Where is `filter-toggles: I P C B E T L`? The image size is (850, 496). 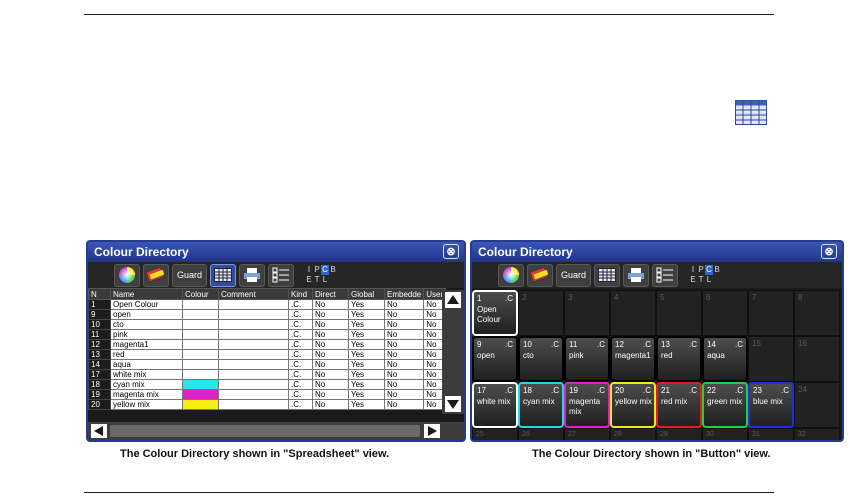 filter-toggles: I P C B E T L is located at coordinates (705, 275).